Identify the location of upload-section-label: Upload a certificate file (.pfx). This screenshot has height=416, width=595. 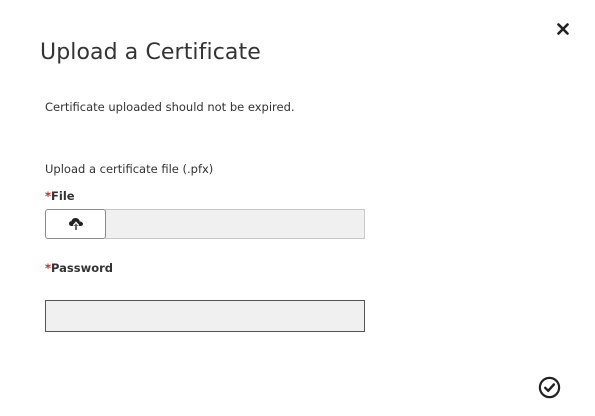
(129, 169).